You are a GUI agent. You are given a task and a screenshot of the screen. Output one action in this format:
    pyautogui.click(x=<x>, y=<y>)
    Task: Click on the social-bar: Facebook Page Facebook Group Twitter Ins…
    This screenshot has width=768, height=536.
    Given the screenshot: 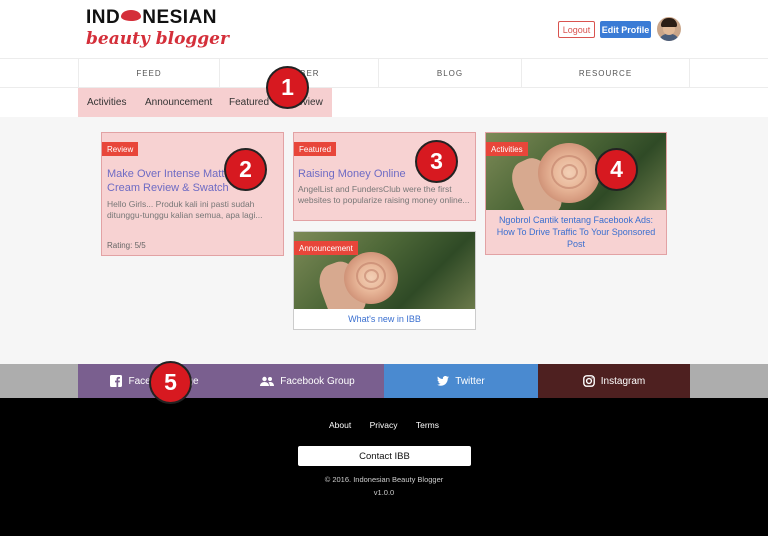 What is the action you would take?
    pyautogui.click(x=384, y=381)
    